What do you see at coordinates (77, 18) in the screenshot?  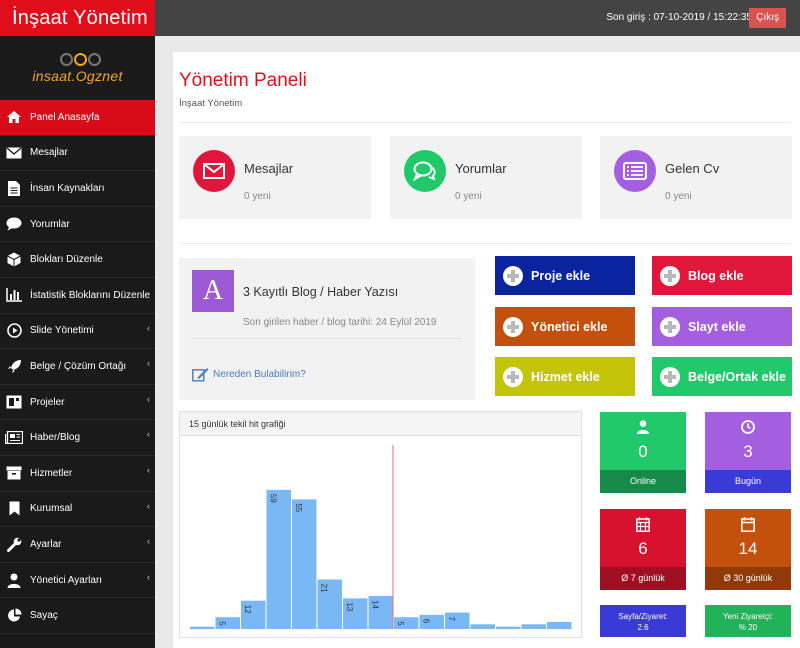 I see `brand-title: İnşaat Yönetim` at bounding box center [77, 18].